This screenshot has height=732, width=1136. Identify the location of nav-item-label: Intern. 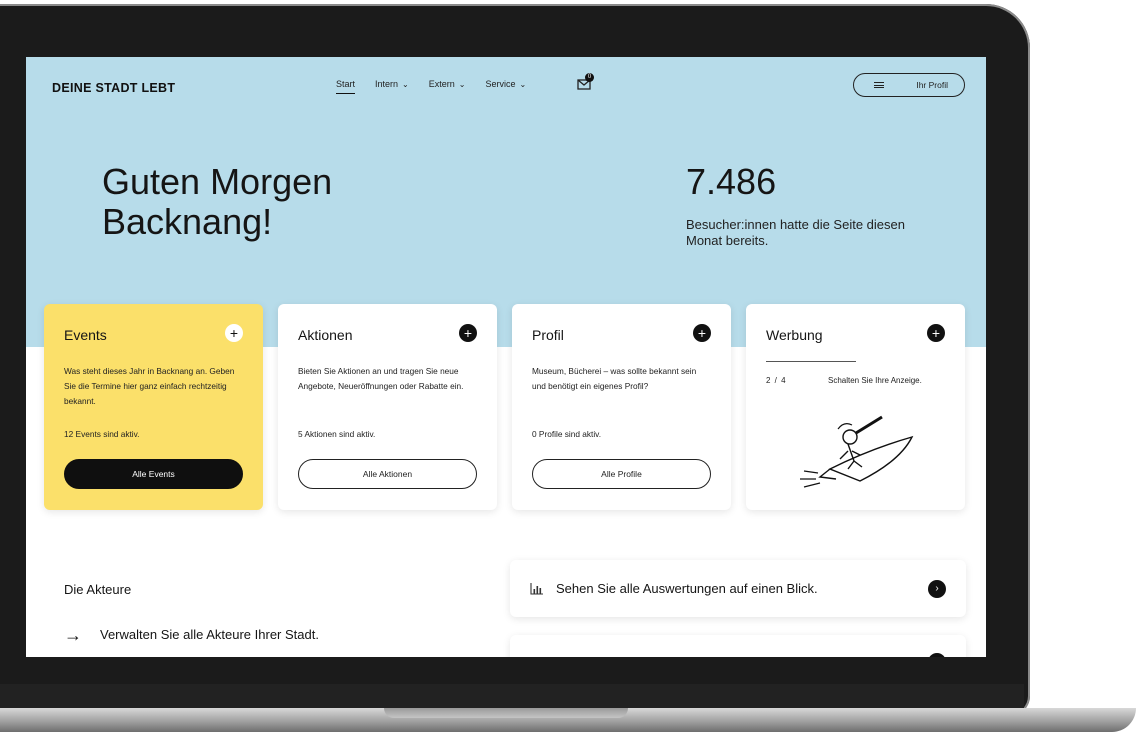
(387, 84).